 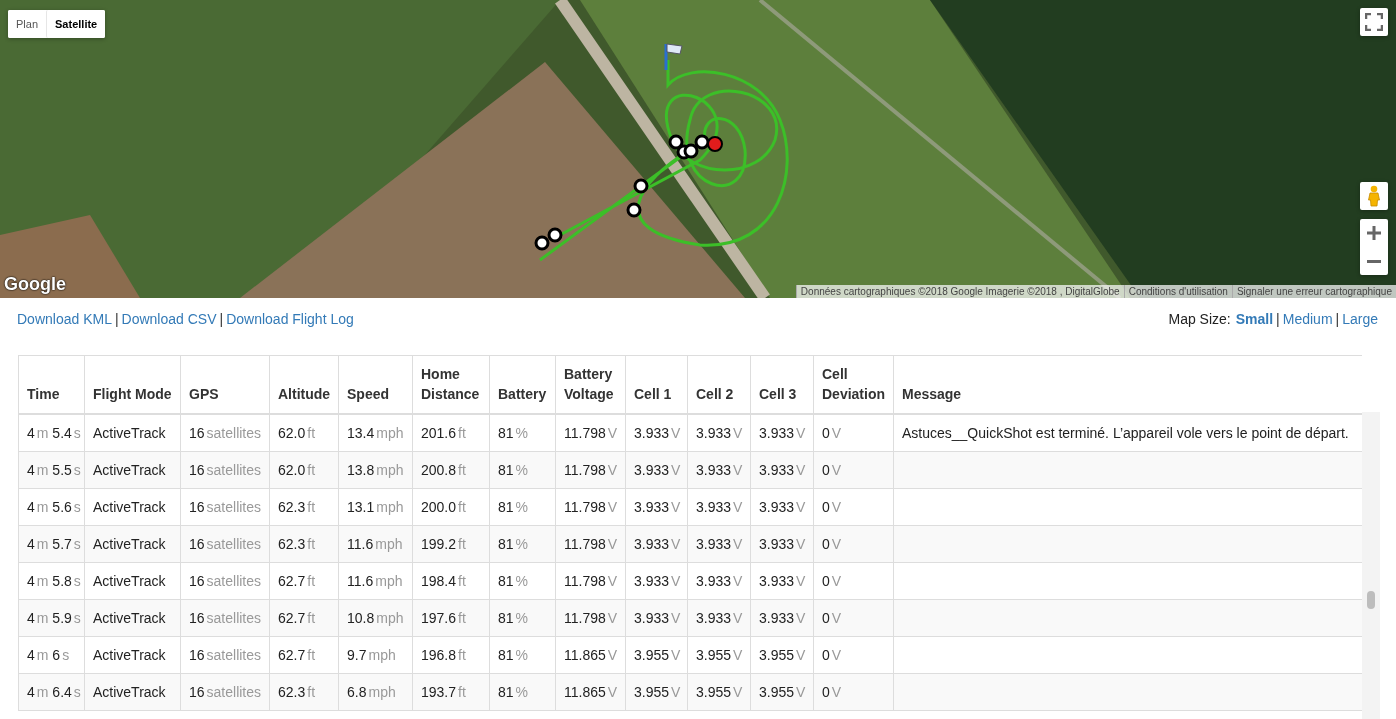 I want to click on map-size-link: Small, so click(x=1254, y=319).